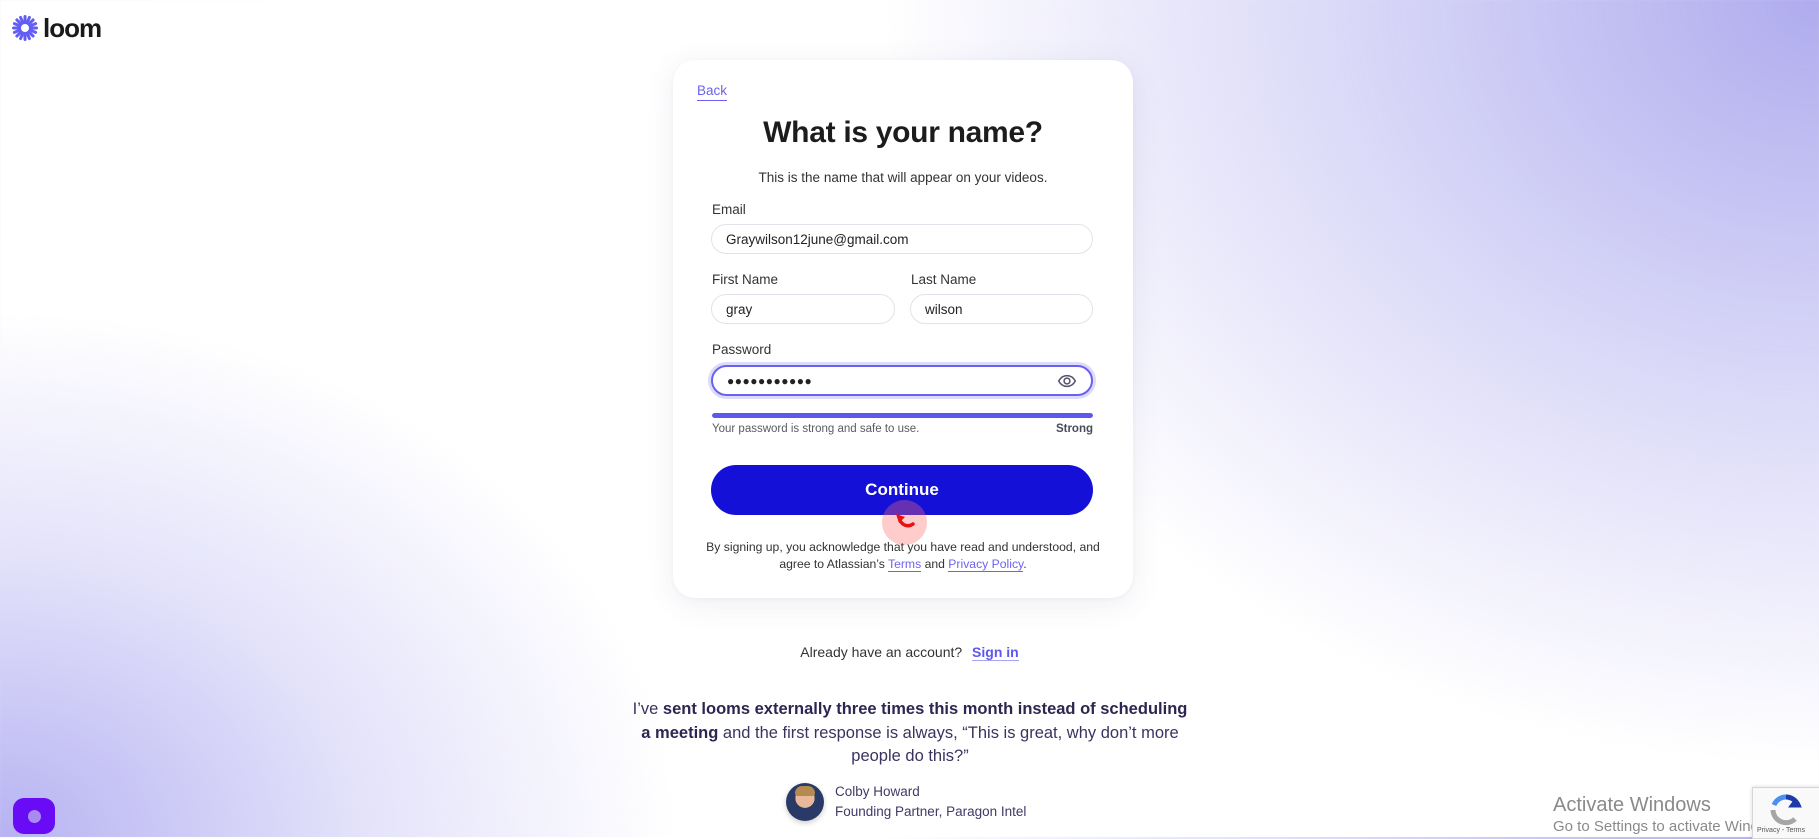  I want to click on email-label: Email, so click(729, 209).